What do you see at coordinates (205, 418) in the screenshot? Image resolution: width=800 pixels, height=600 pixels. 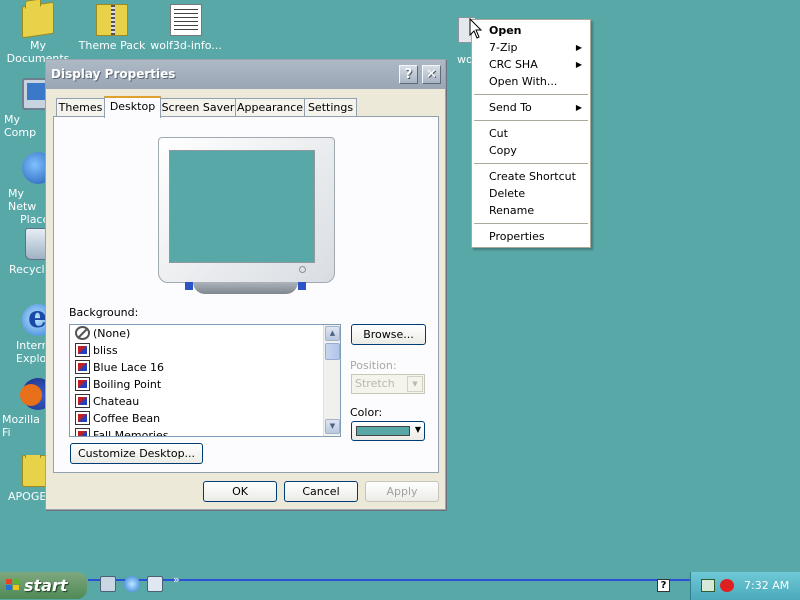 I see `list-item: Coffee Bean` at bounding box center [205, 418].